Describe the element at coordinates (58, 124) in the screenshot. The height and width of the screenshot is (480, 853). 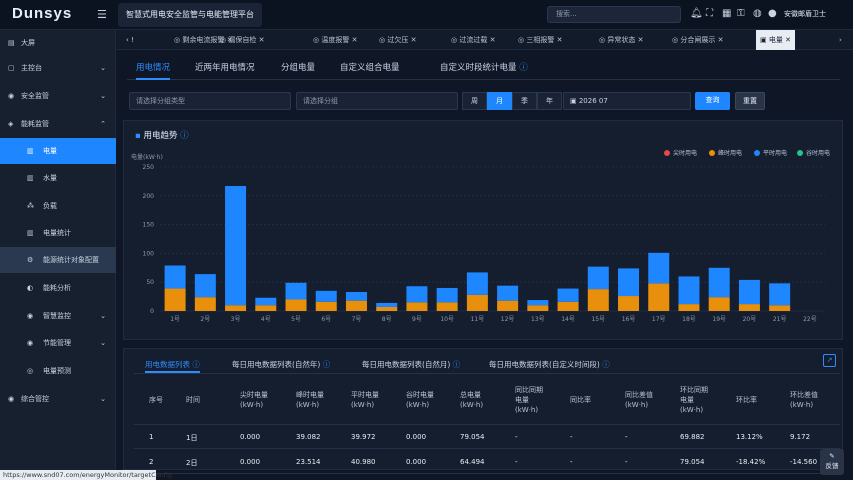
I see `sidebar-item: ◈ 能耗监管 ⌃` at that location.